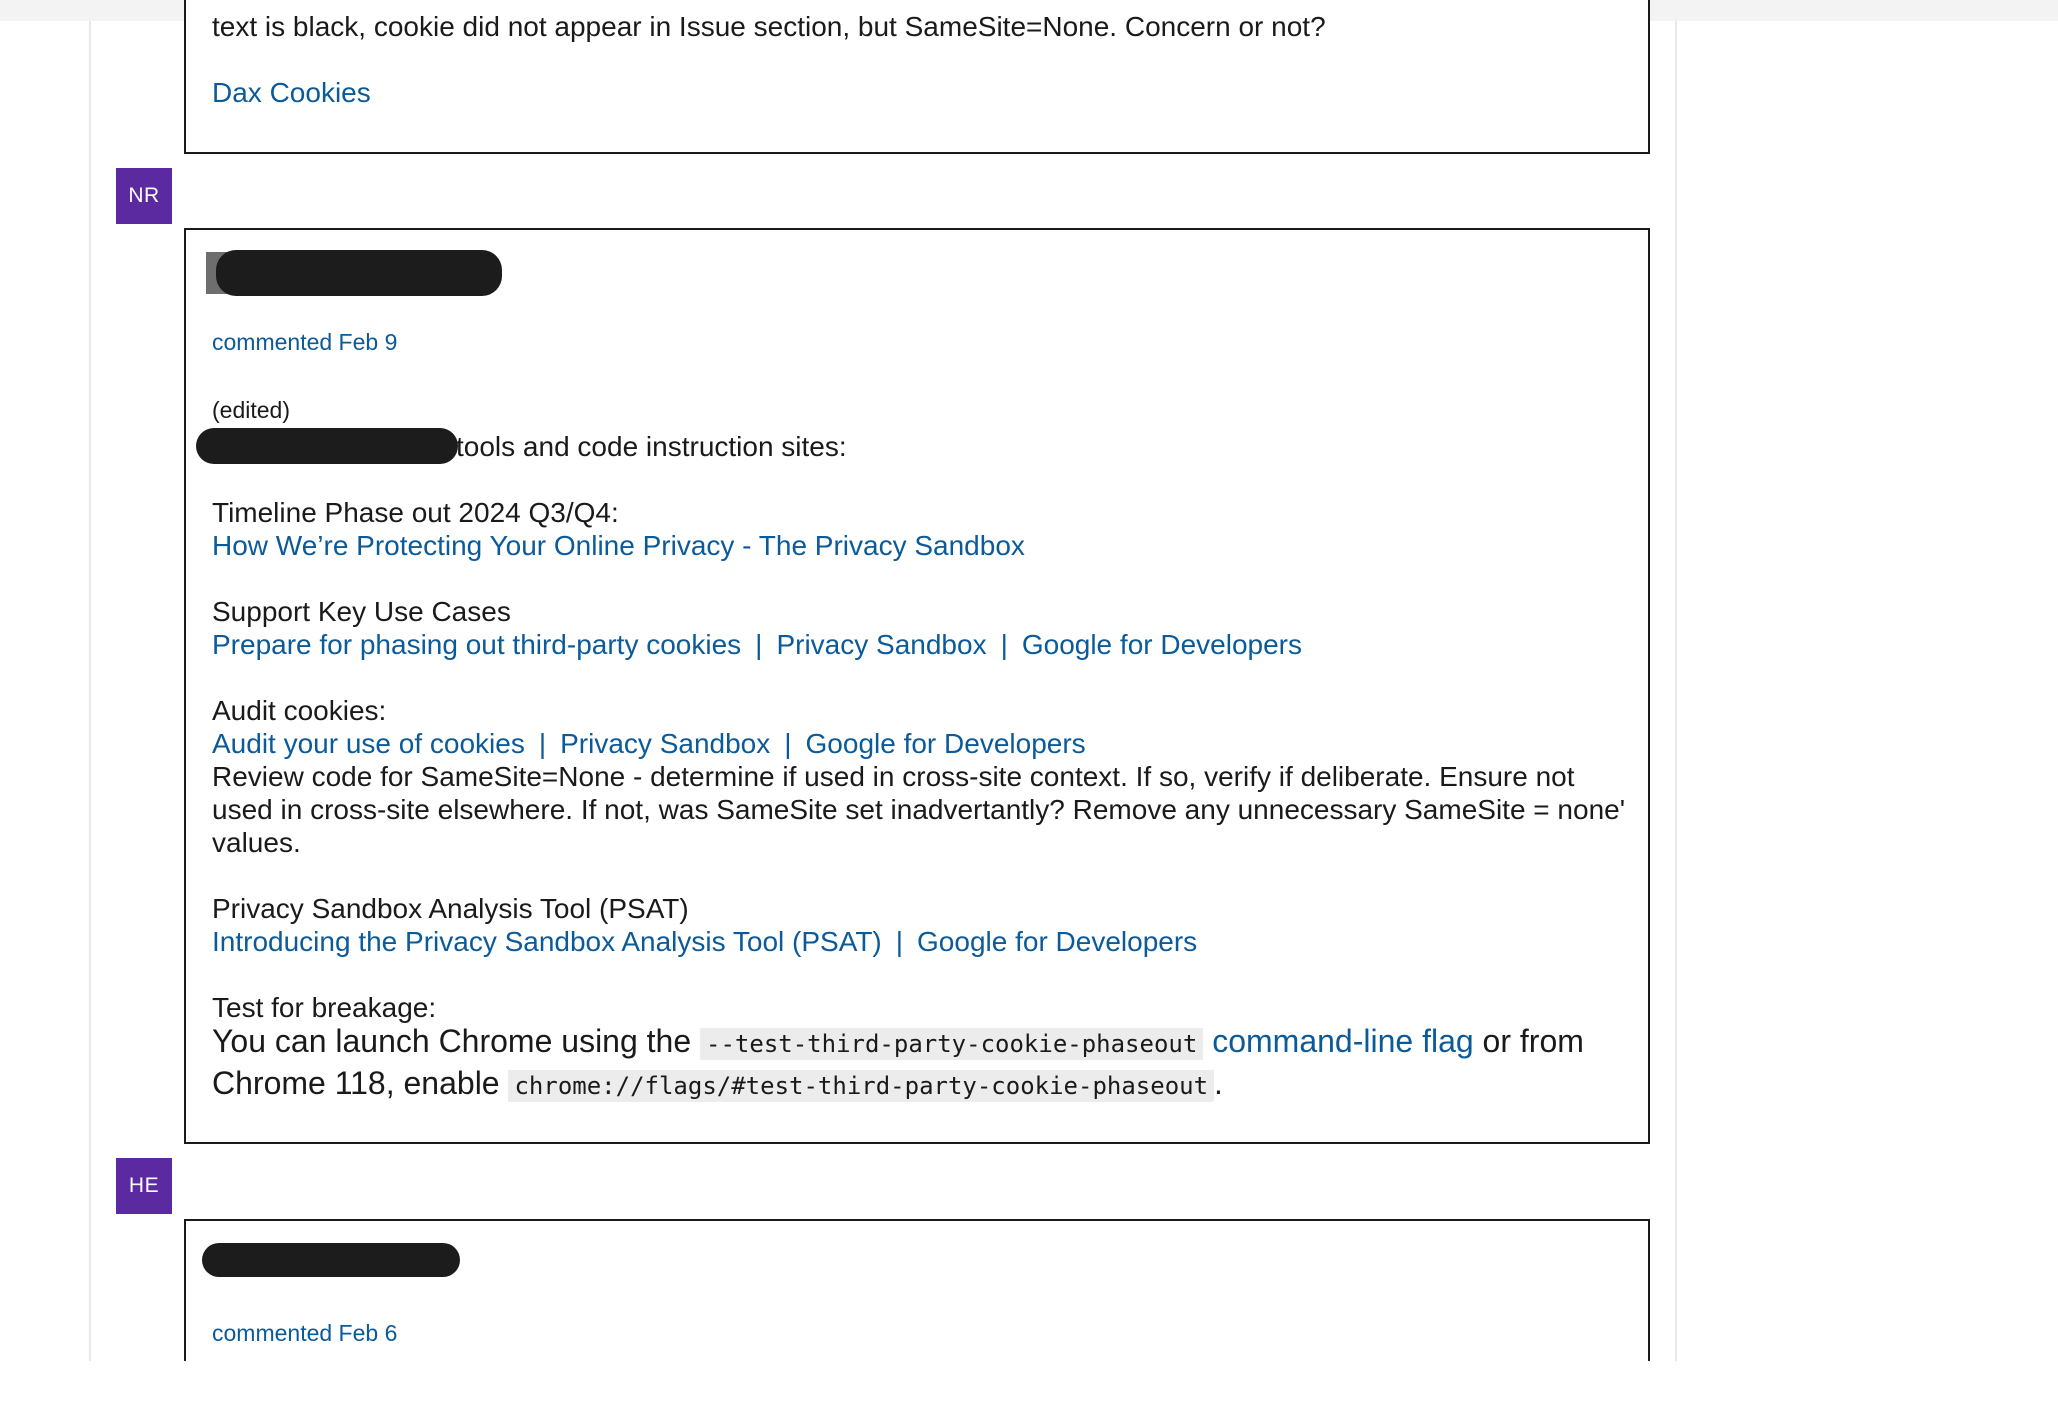  I want to click on timeline-label: Timeline Phase out 2024 Q3/Q4:, so click(415, 512).